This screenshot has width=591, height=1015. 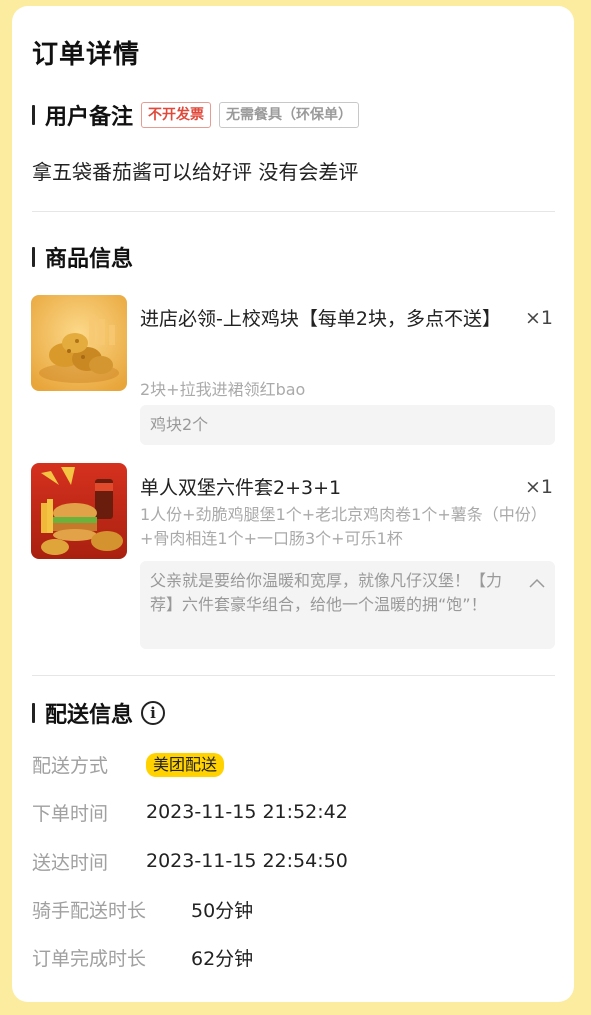 I want to click on info-icon: i, so click(x=153, y=713).